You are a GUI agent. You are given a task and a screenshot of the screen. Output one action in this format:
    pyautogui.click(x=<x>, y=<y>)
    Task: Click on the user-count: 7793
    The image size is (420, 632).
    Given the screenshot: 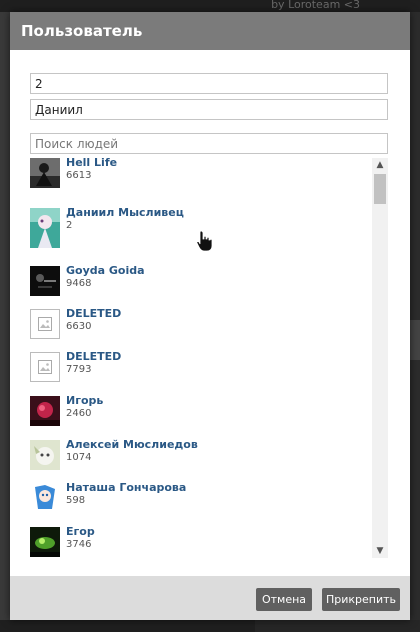 What is the action you would take?
    pyautogui.click(x=79, y=369)
    